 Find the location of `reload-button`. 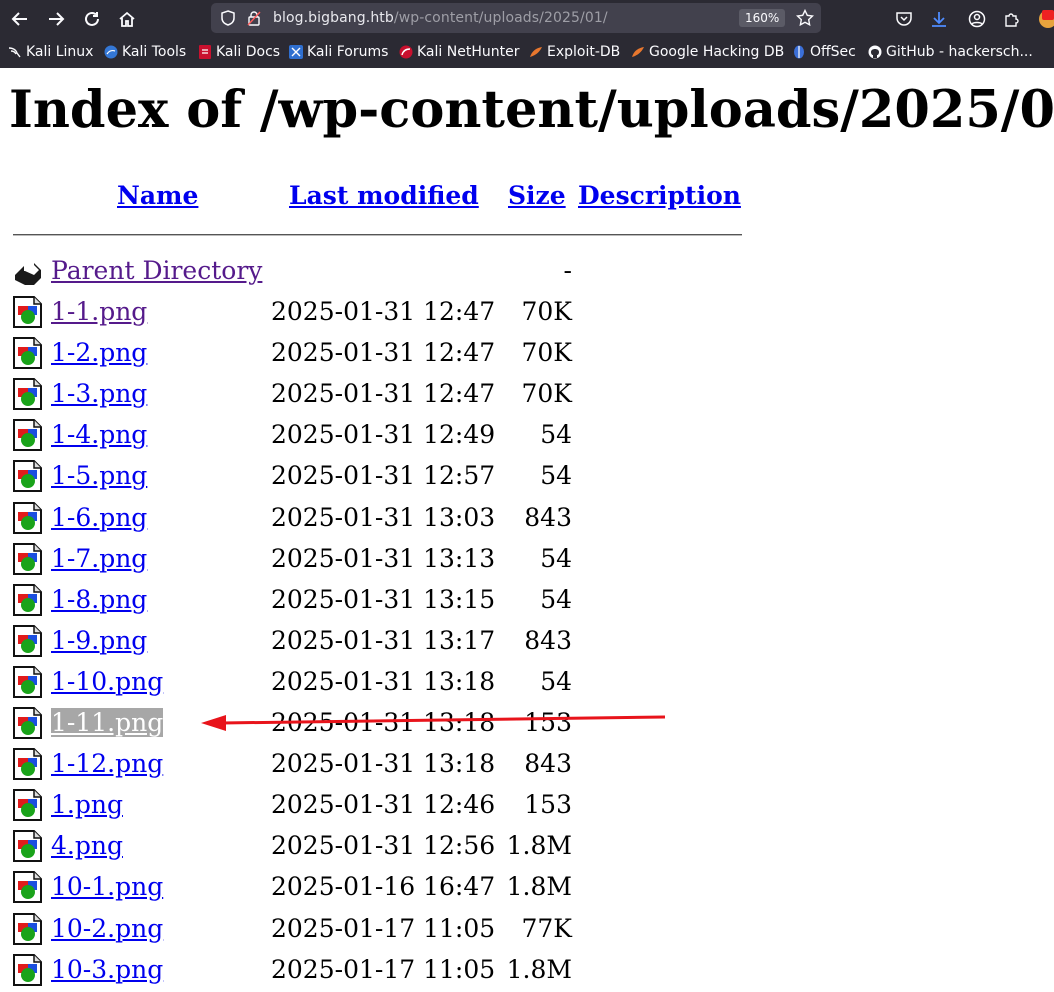

reload-button is located at coordinates (92, 19).